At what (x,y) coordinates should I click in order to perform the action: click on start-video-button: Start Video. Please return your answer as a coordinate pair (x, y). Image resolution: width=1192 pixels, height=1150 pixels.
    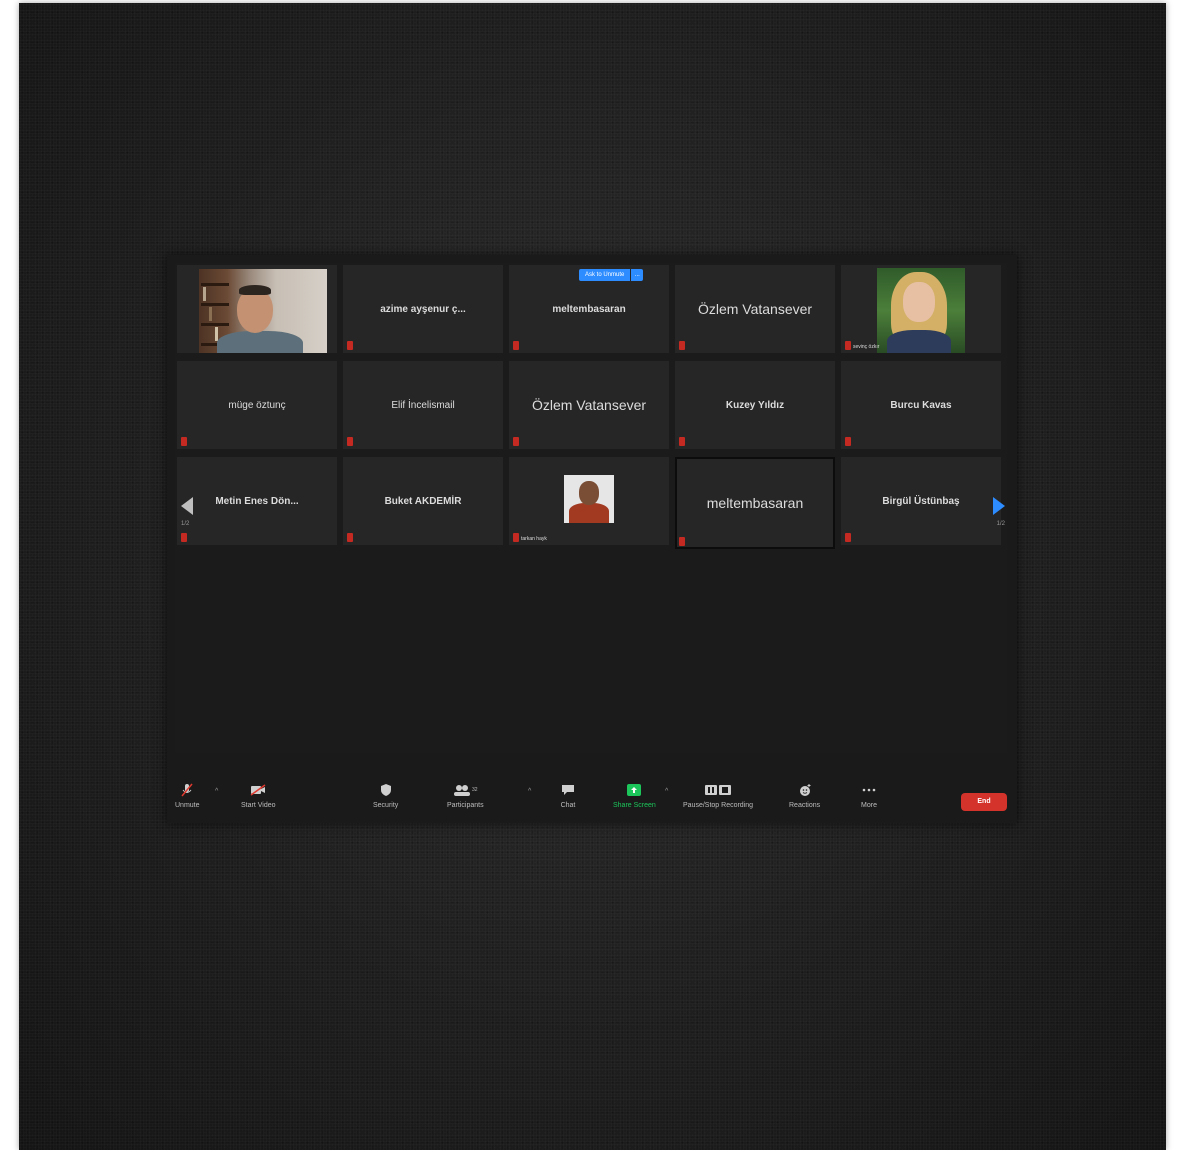
    Looking at the image, I should click on (258, 796).